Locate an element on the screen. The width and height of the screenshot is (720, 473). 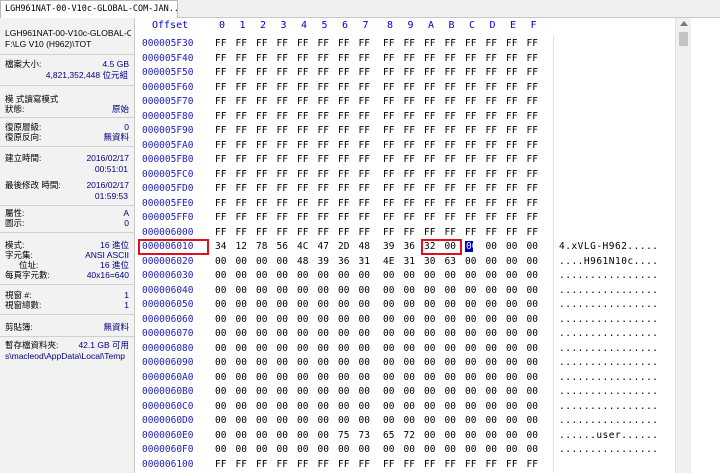
hex-byte: 47 is located at coordinates (323, 246).